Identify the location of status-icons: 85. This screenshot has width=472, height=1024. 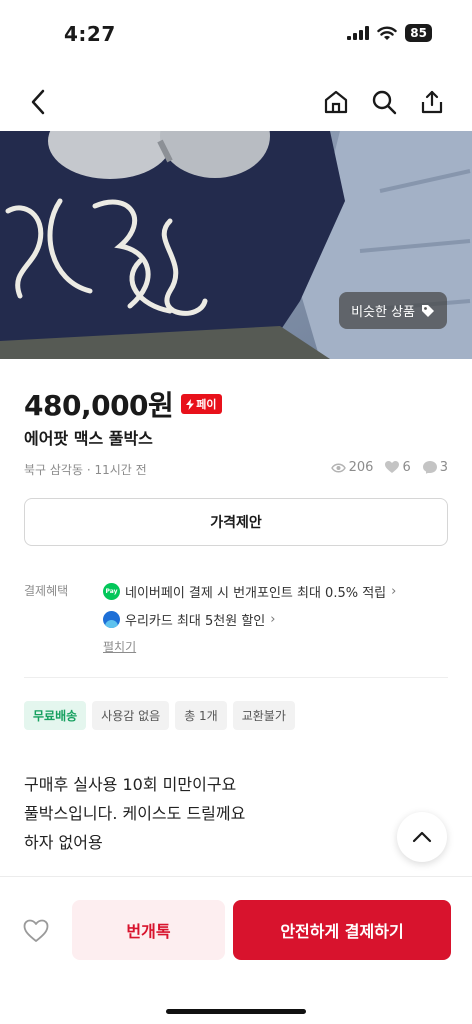
(389, 33).